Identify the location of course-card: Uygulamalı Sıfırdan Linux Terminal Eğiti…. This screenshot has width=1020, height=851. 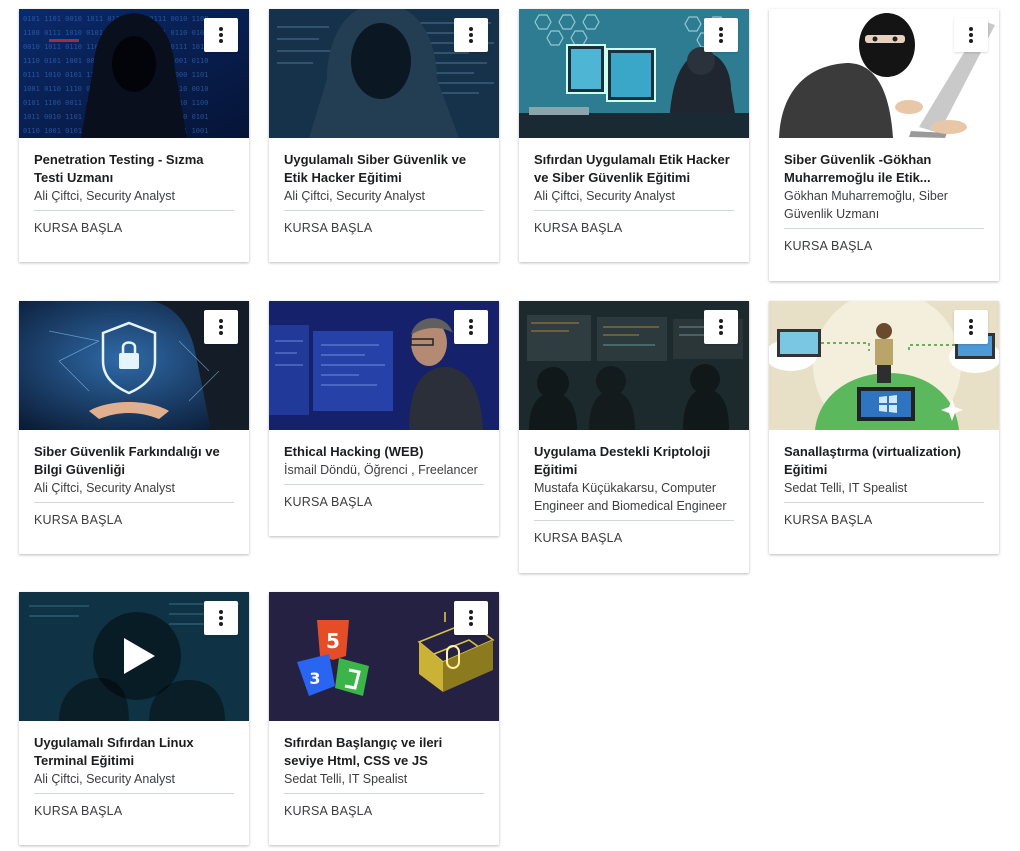
(134, 718).